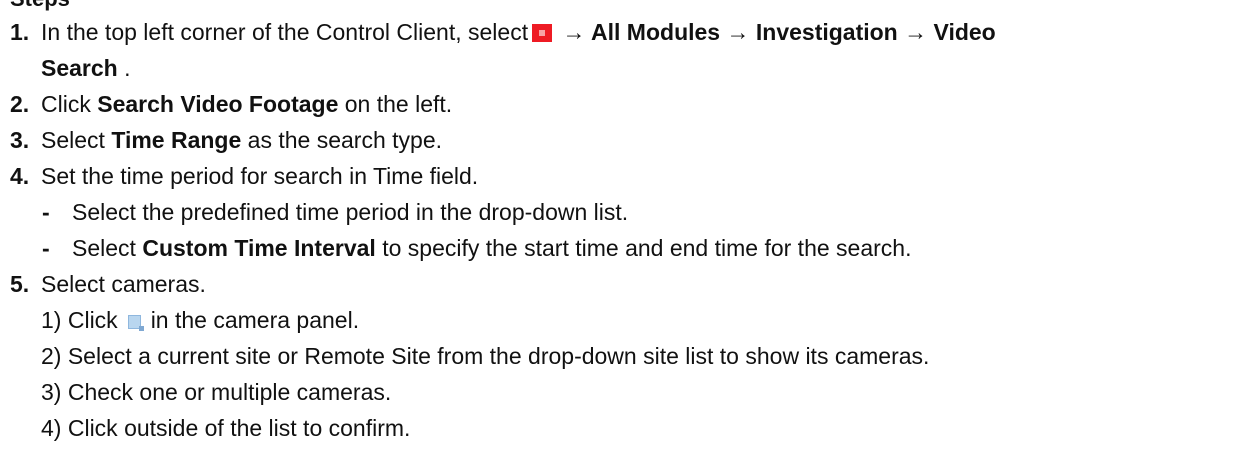 Image resolution: width=1253 pixels, height=468 pixels. Describe the element at coordinates (20, 104) in the screenshot. I see `step-number: 2.` at that location.